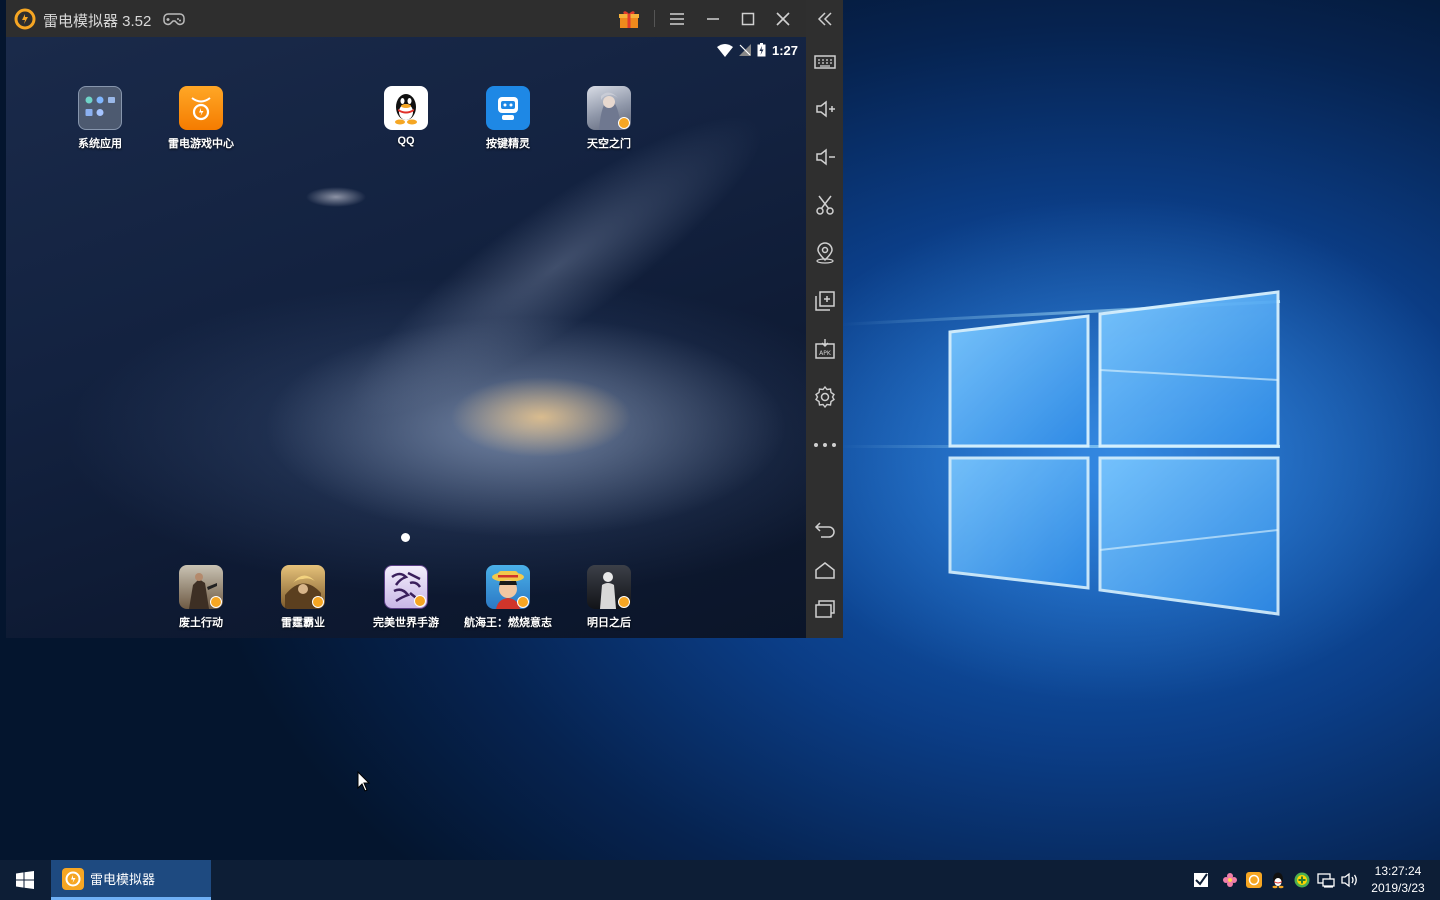  Describe the element at coordinates (201, 108) in the screenshot. I see `leidian-game-center-icon` at that location.